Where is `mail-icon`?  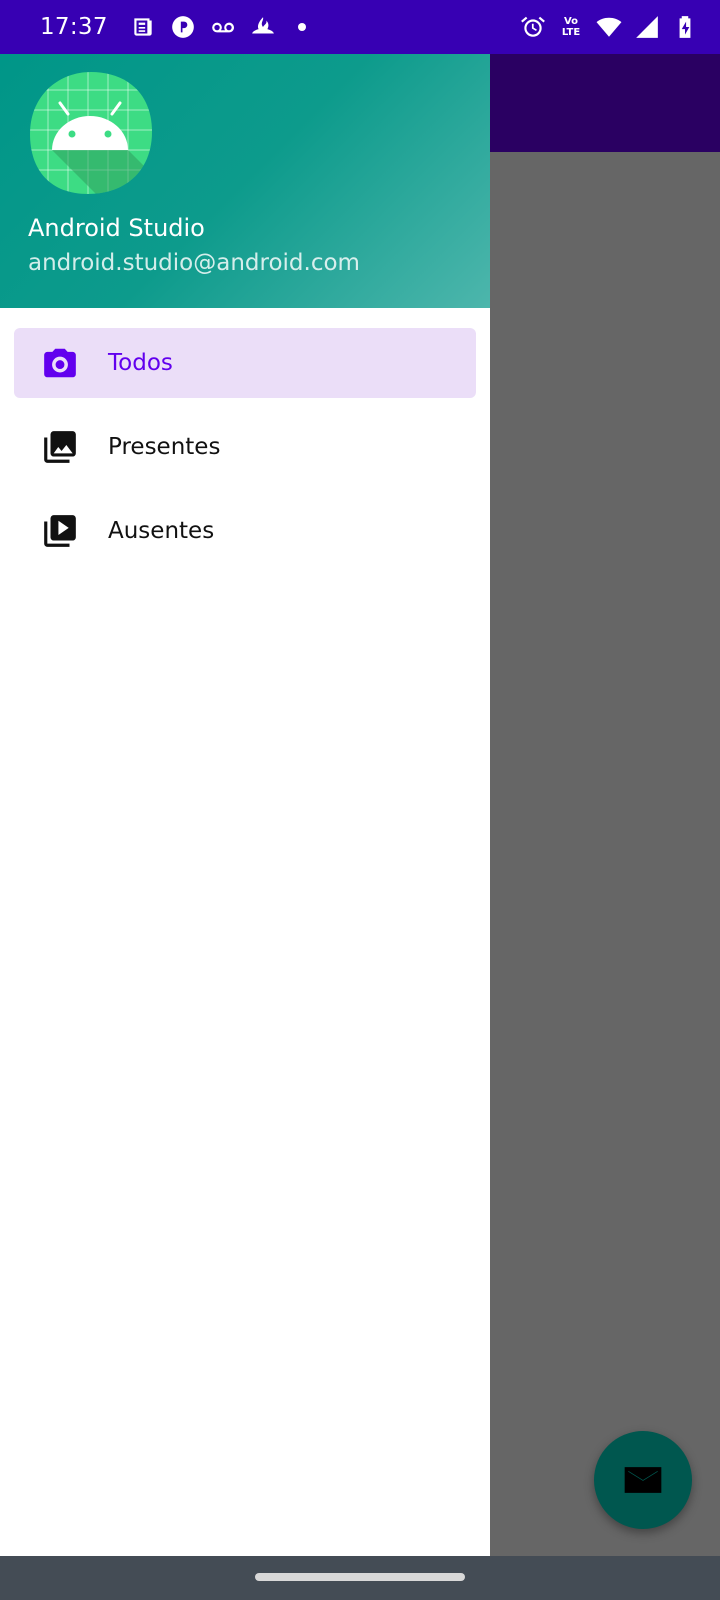 mail-icon is located at coordinates (643, 1480).